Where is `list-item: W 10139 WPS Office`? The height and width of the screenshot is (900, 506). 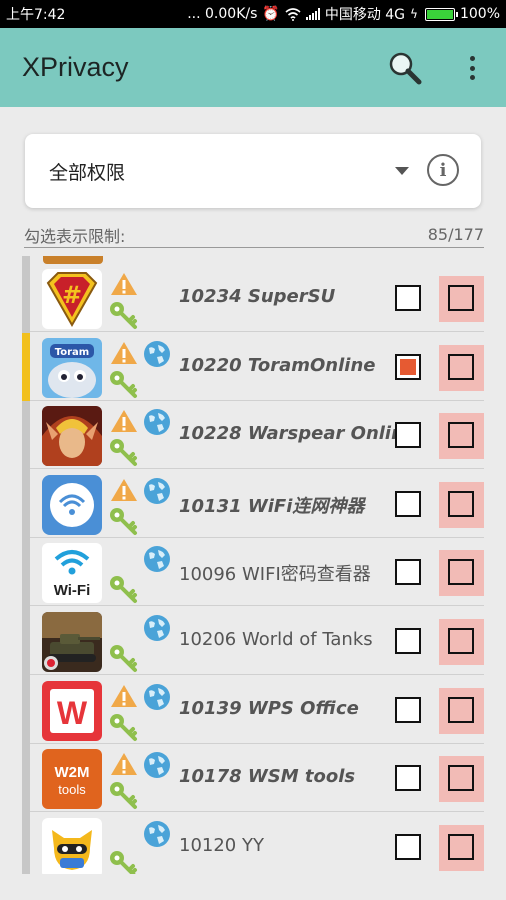 list-item: W 10139 WPS Office is located at coordinates (253, 709).